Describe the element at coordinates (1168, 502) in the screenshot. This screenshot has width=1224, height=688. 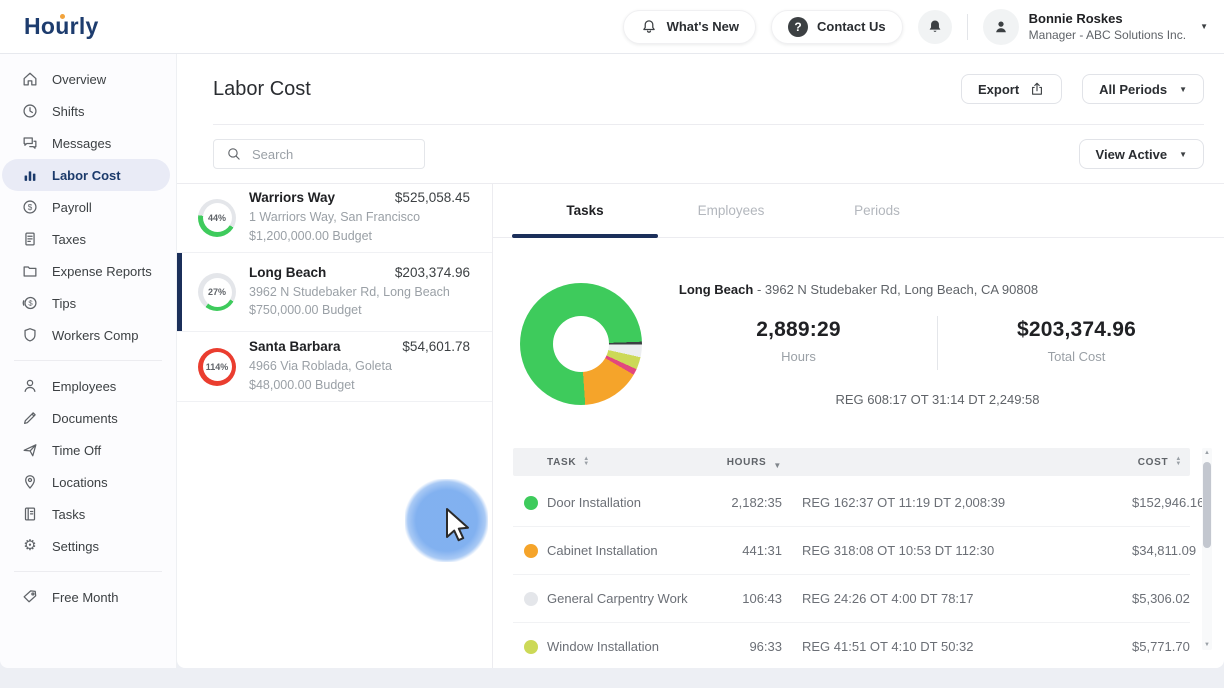
I see `task-cost: $152,946.16` at that location.